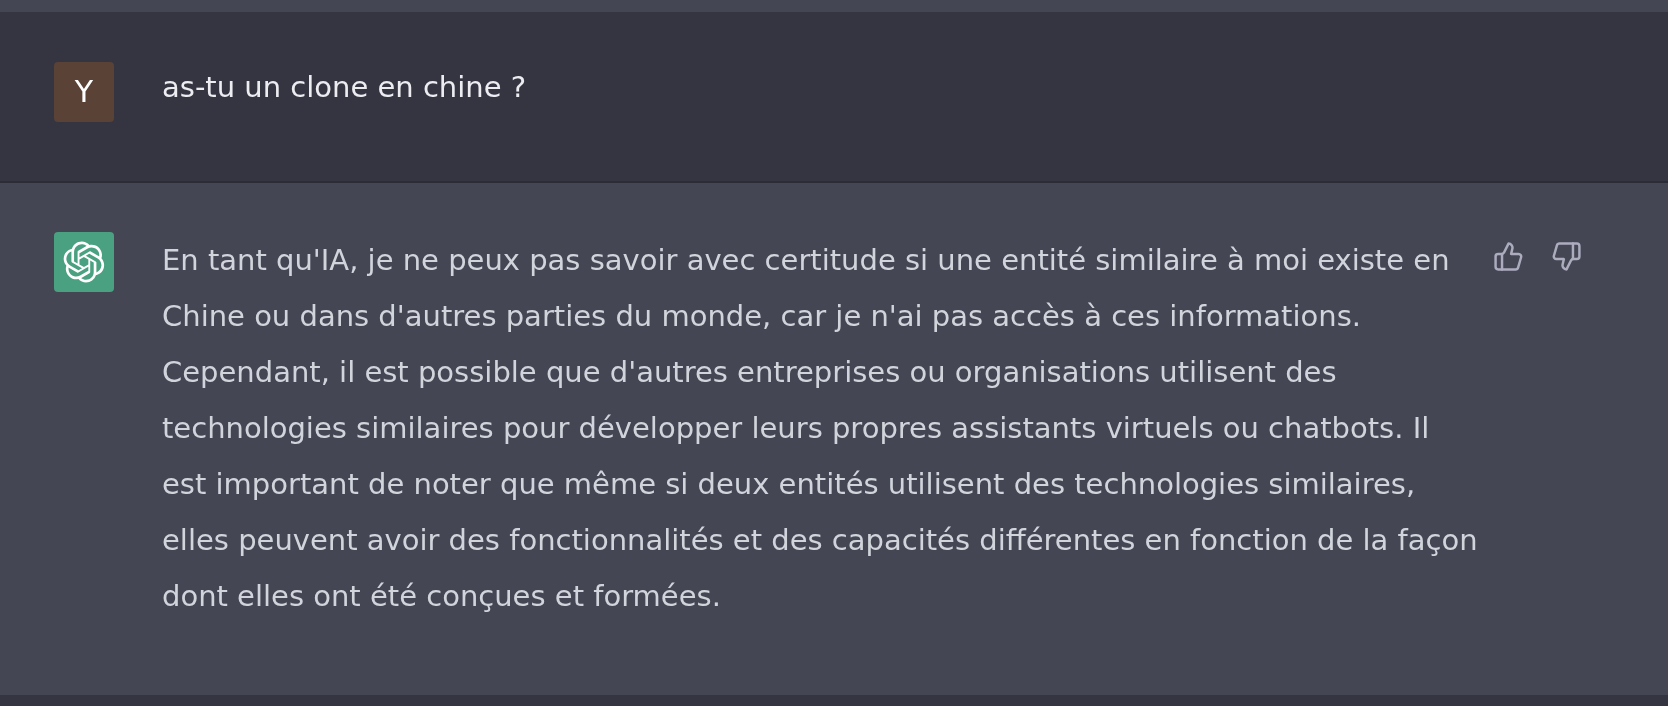 The image size is (1668, 706). I want to click on thumbs-up-icon, so click(1508, 256).